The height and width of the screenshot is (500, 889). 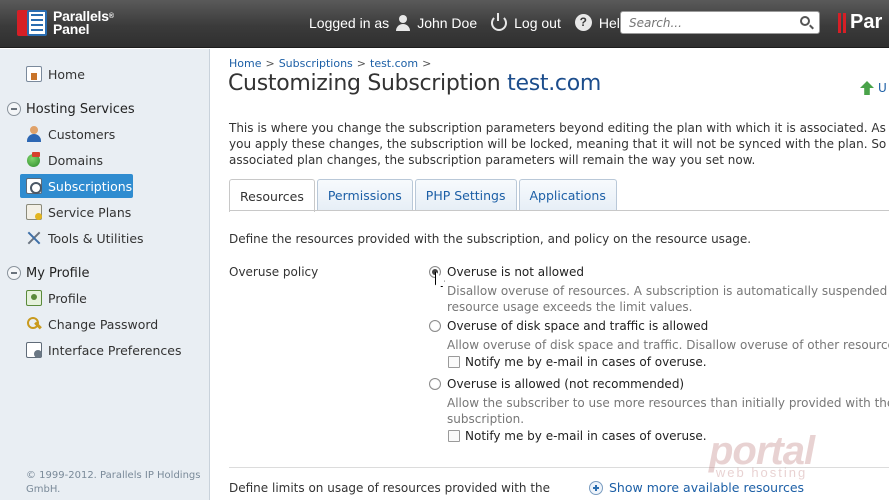 What do you see at coordinates (867, 88) in the screenshot?
I see `up-arrow-icon` at bounding box center [867, 88].